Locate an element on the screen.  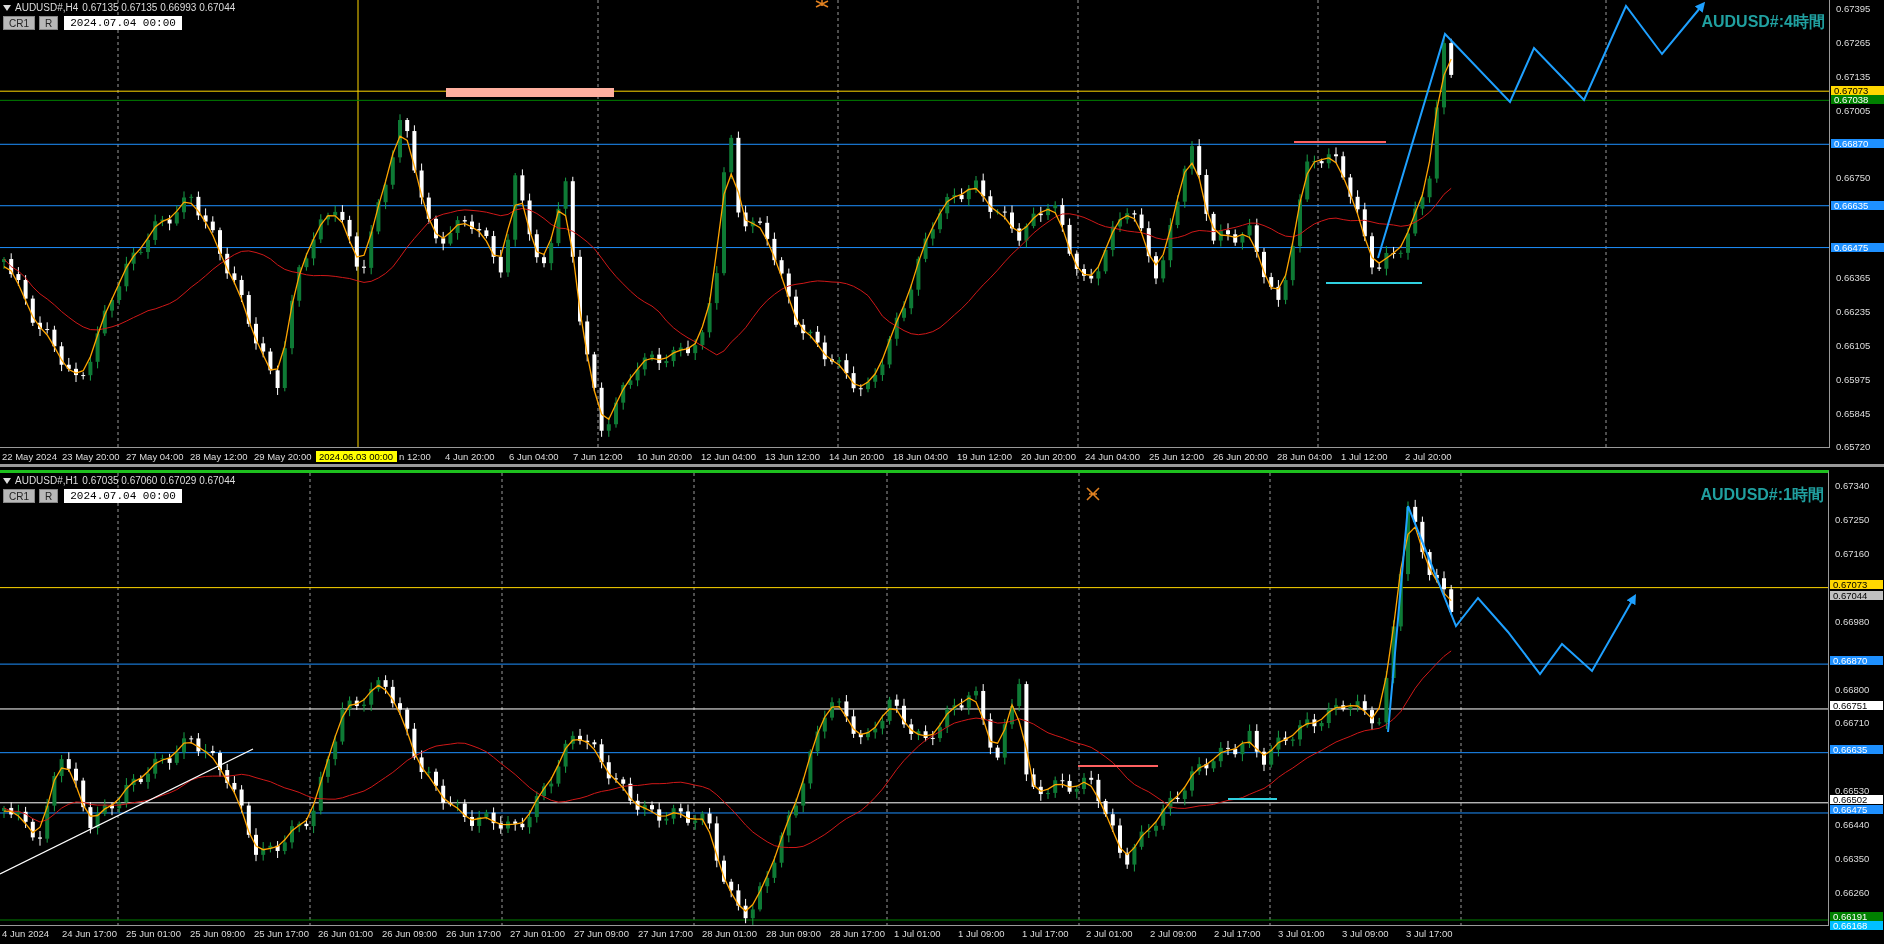
price-tick: 0.66800 is located at coordinates (1852, 689).